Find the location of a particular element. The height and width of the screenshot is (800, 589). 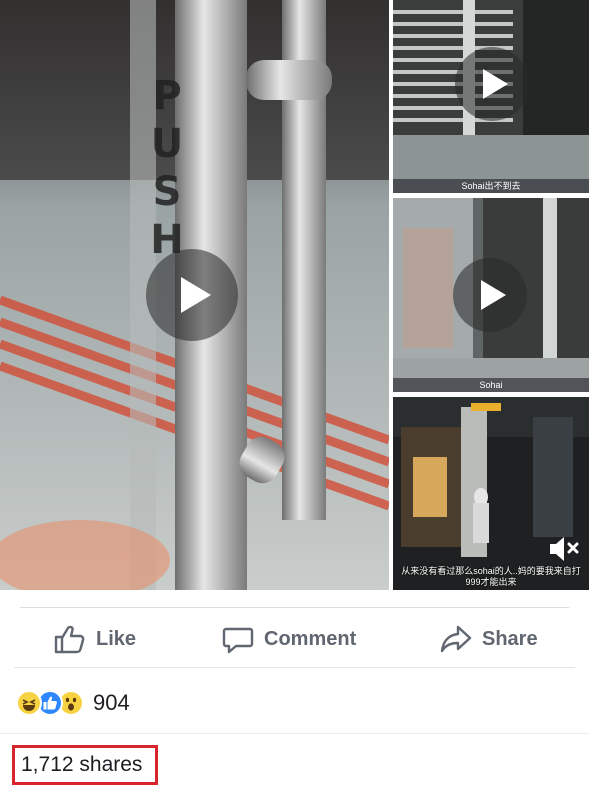

like-button: Like is located at coordinates (95, 639).